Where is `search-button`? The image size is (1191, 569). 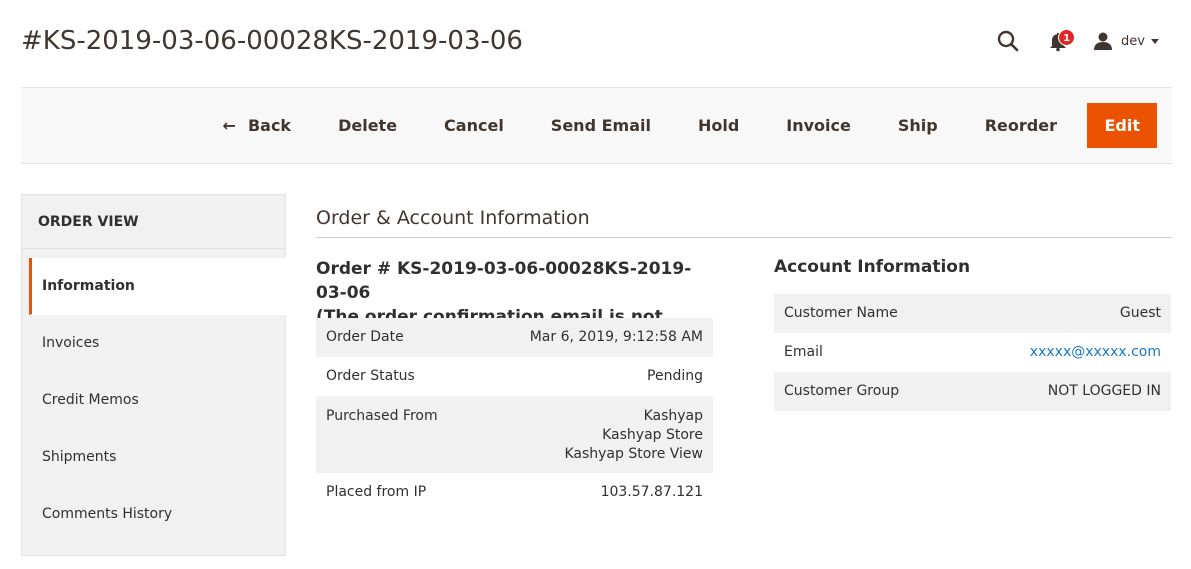 search-button is located at coordinates (1008, 41).